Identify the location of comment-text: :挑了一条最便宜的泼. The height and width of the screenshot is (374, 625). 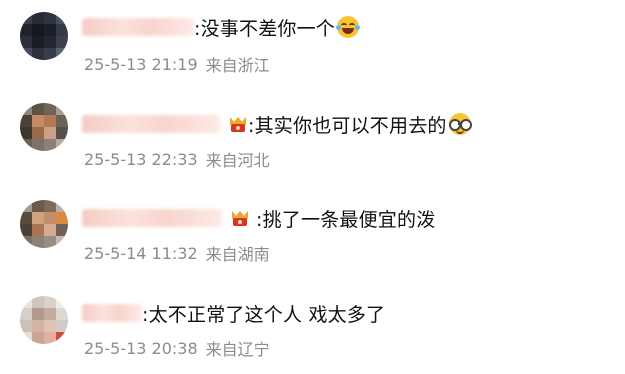
(346, 219).